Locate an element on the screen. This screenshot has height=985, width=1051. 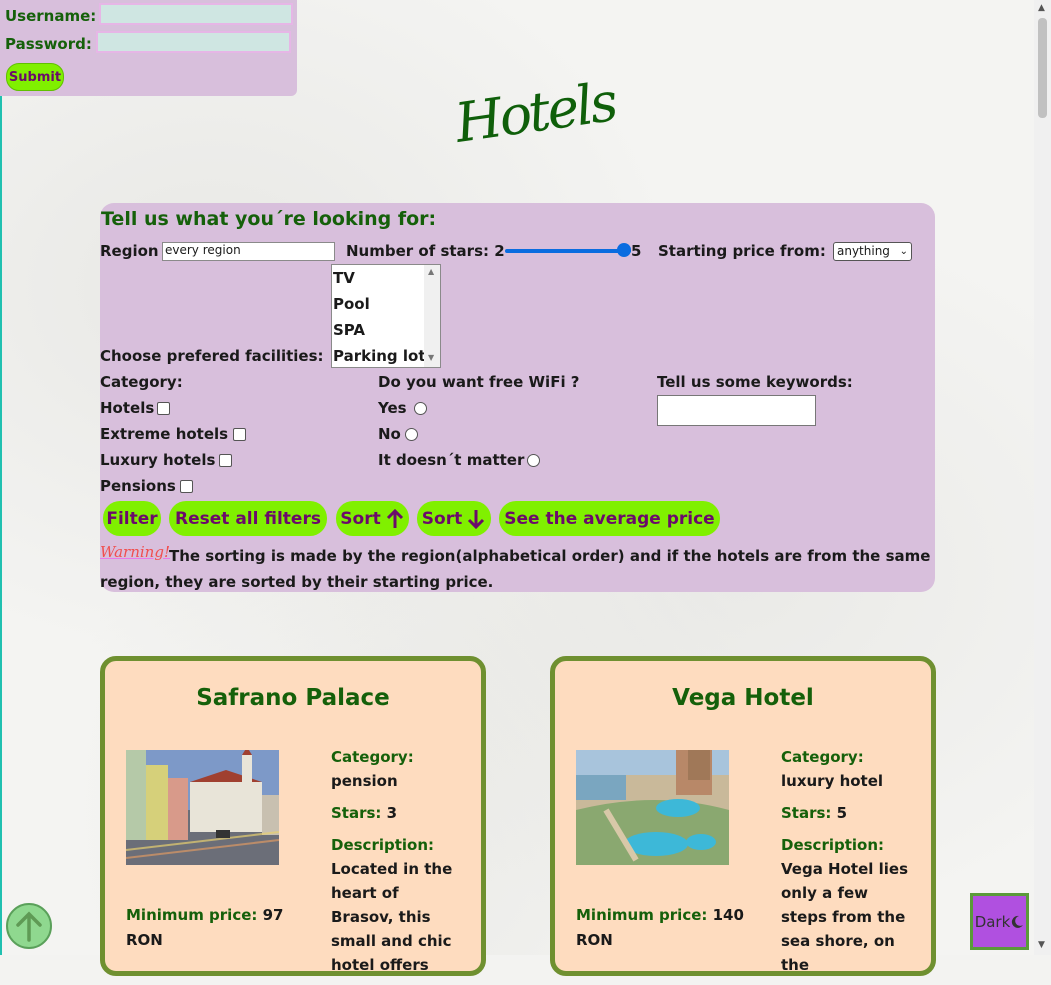
stars-slider is located at coordinates (568, 251).